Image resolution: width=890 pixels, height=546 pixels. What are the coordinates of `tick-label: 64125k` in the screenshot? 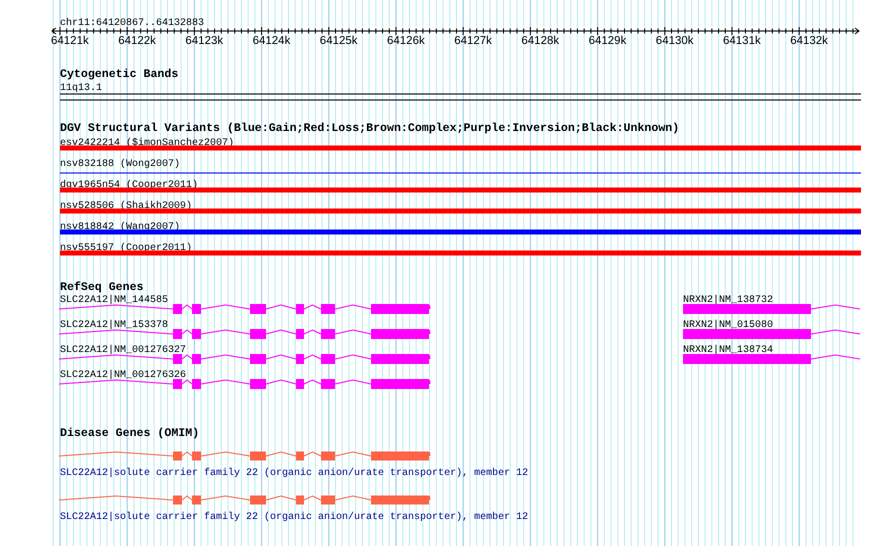 It's located at (339, 41).